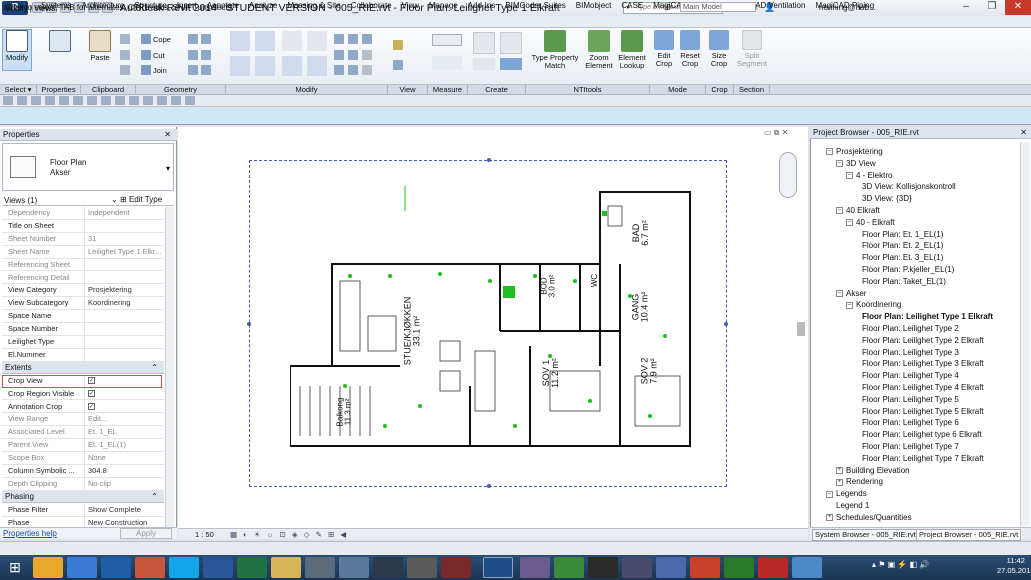 The height and width of the screenshot is (580, 1031). Describe the element at coordinates (252, 567) in the screenshot. I see `excel-icon` at that location.